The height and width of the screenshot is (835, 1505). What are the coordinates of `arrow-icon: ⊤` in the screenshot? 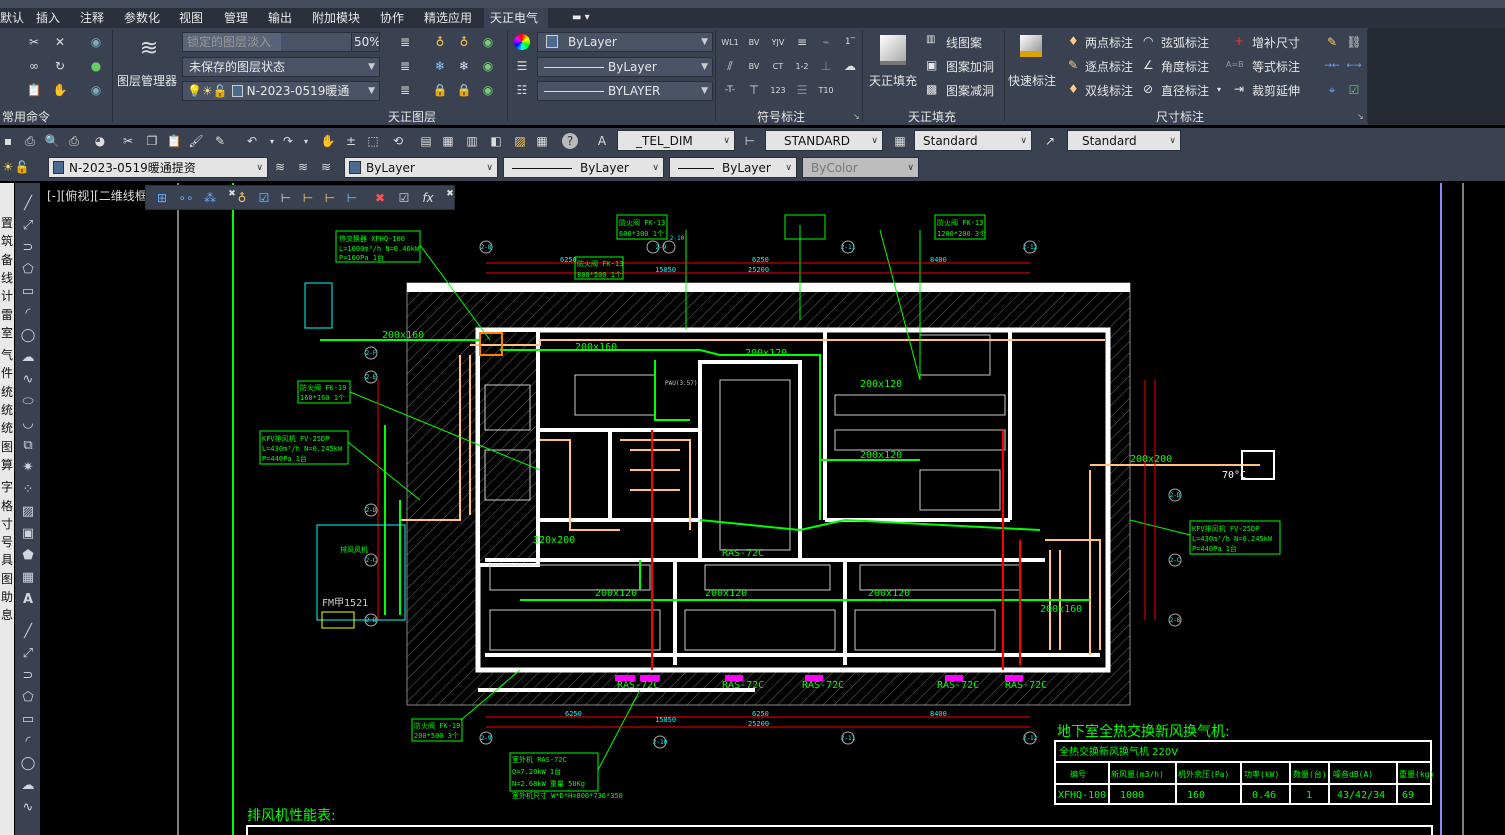 It's located at (754, 90).